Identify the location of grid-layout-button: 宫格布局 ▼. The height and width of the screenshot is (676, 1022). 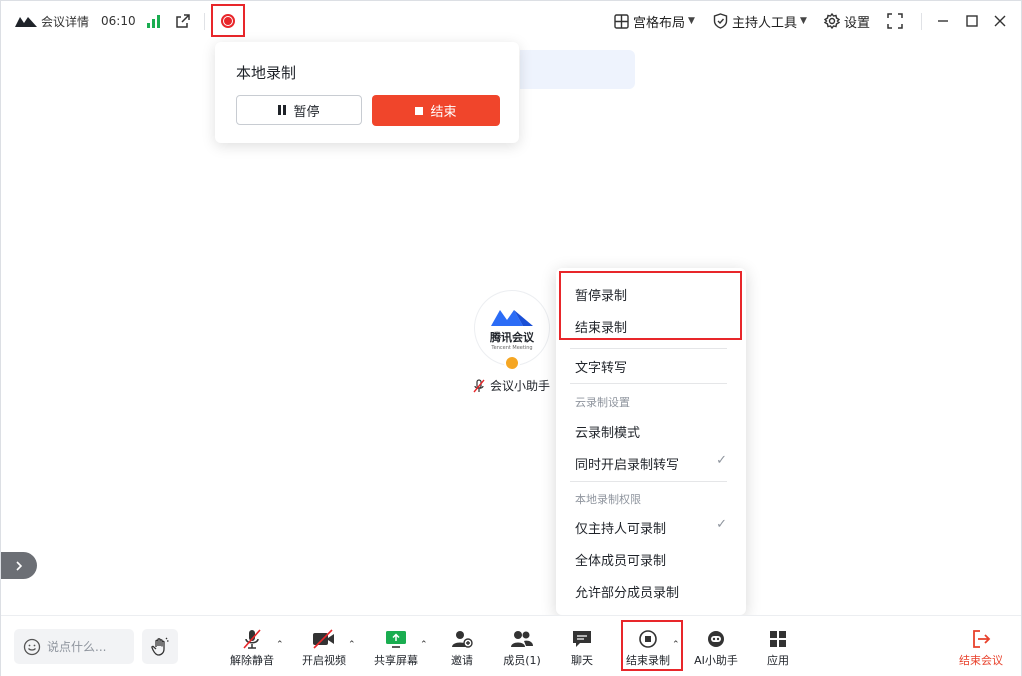
(654, 21).